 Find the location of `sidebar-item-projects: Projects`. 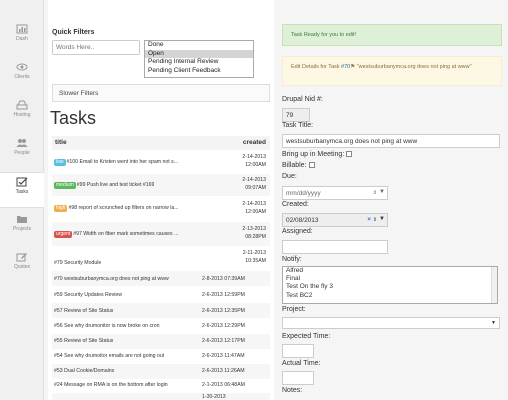

sidebar-item-projects: Projects is located at coordinates (22, 228).